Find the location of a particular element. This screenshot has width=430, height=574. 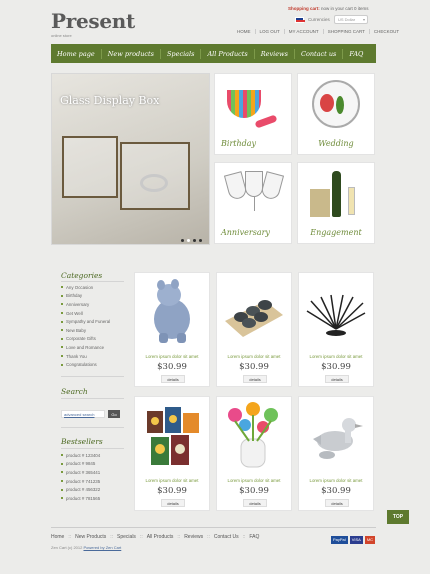

bird-bottle-stopper-icon is located at coordinates (338, 438).